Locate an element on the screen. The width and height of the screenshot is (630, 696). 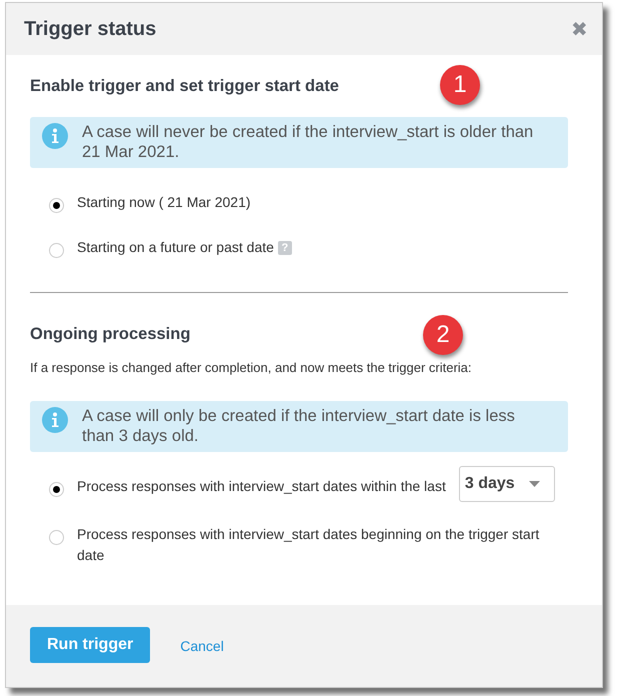
option-label: Starting now ( 21 Mar 2021) is located at coordinates (164, 202).